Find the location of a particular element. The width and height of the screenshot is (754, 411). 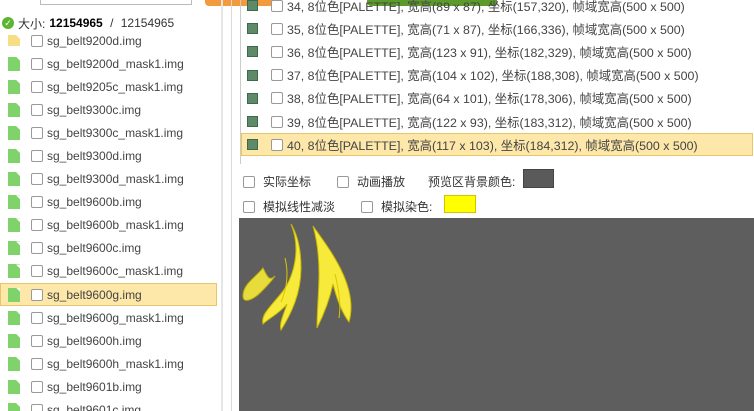

file-name: sg_belt9300d.img is located at coordinates (94, 156).